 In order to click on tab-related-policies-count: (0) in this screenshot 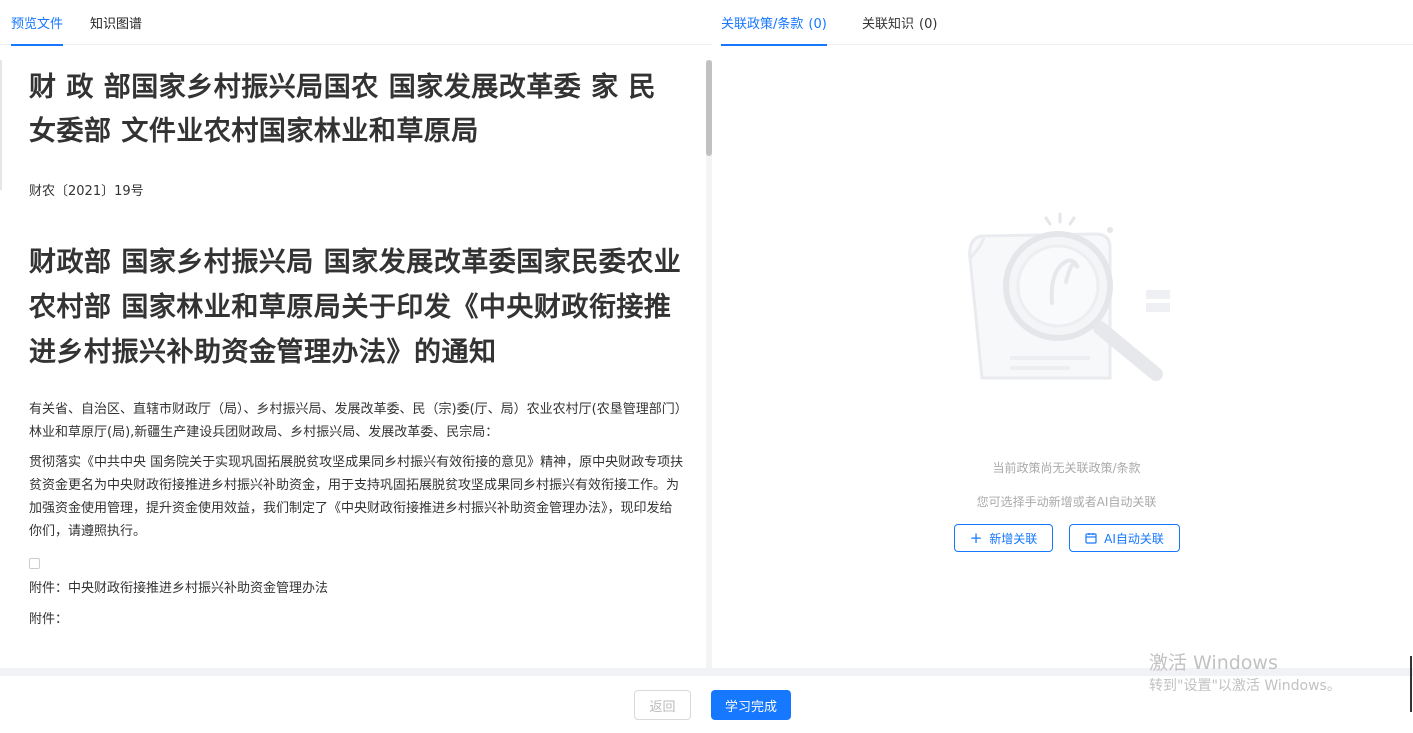, I will do `click(817, 24)`.